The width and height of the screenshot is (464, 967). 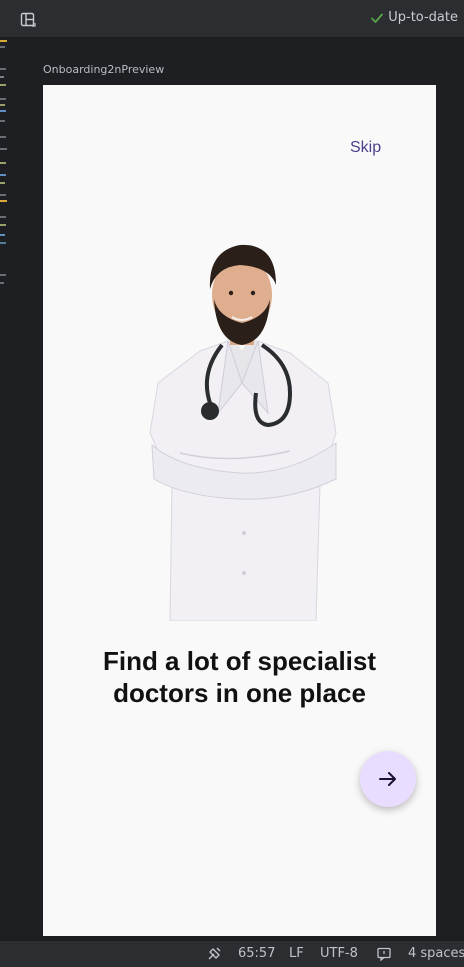 What do you see at coordinates (232, 19) in the screenshot?
I see `top-toolbar: Up-to-date` at bounding box center [232, 19].